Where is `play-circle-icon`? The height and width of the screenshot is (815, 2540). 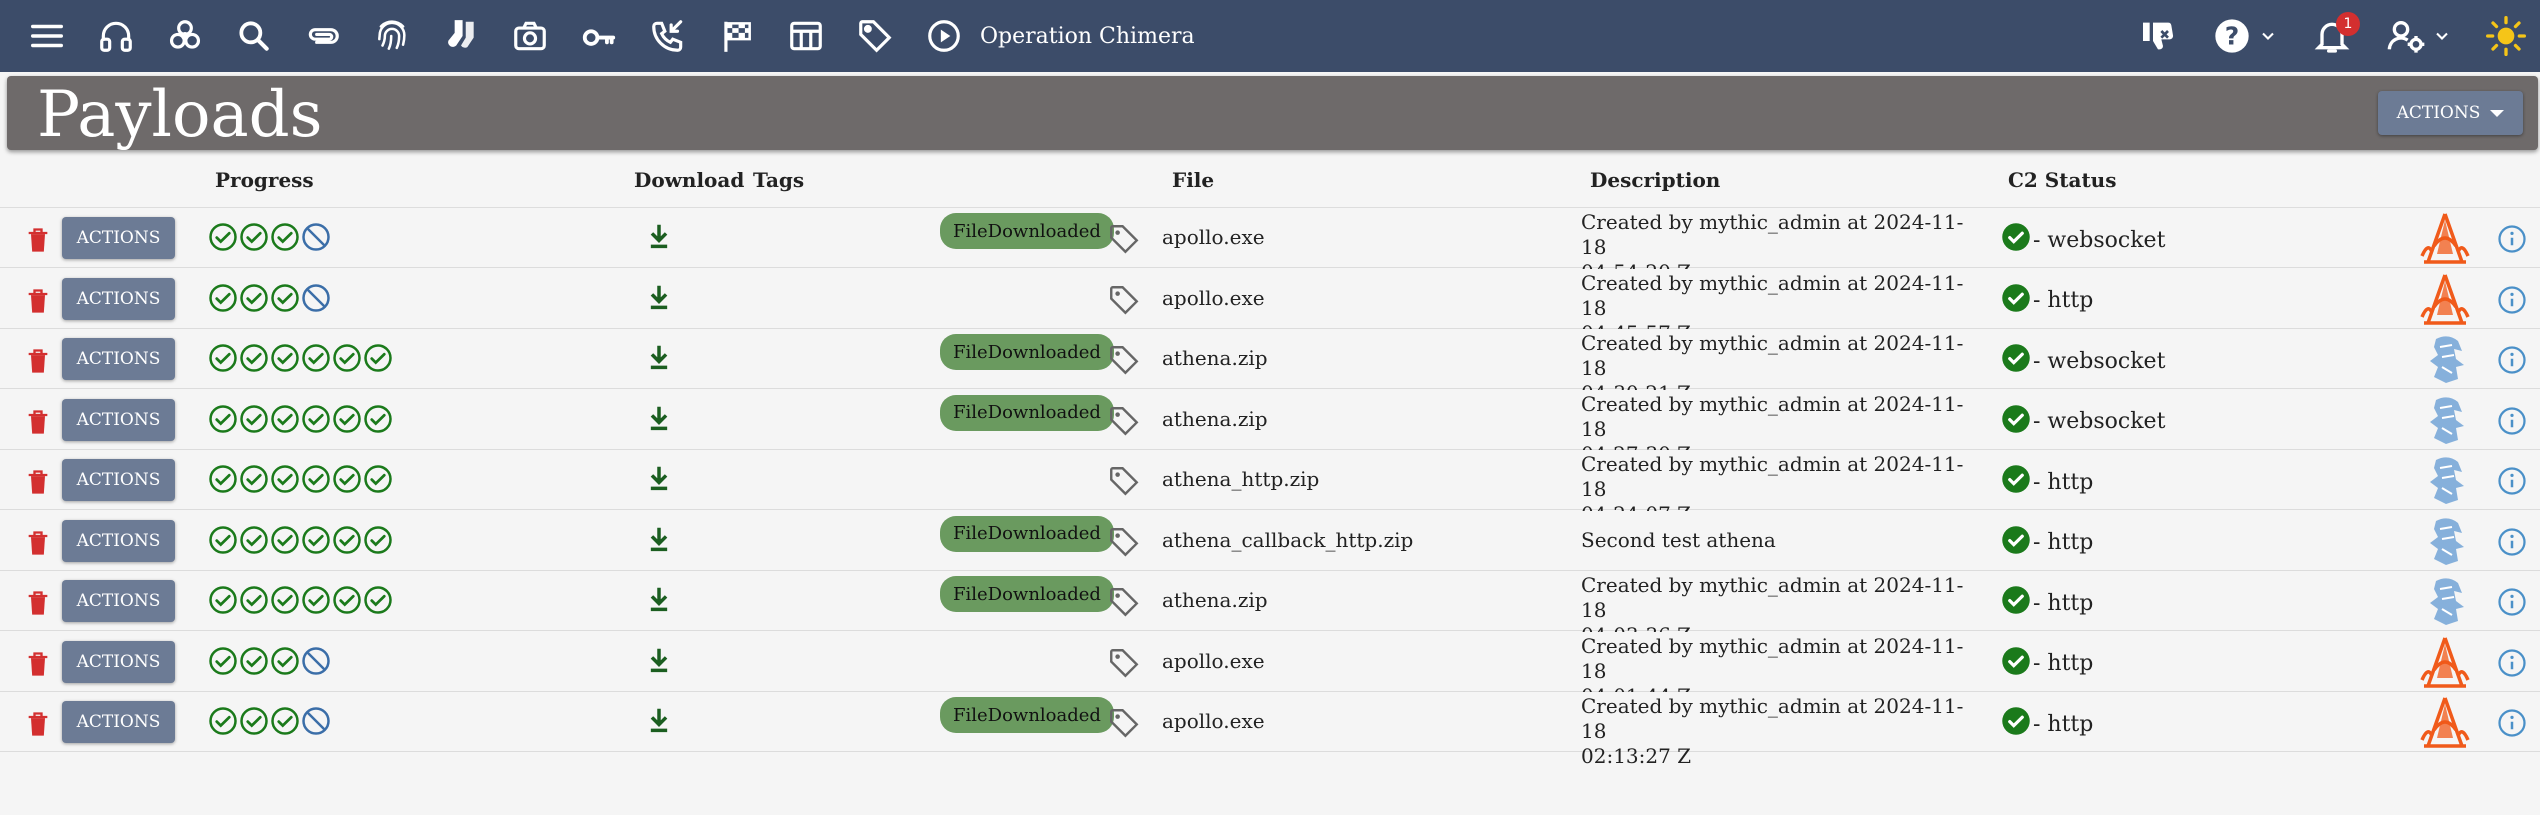 play-circle-icon is located at coordinates (944, 36).